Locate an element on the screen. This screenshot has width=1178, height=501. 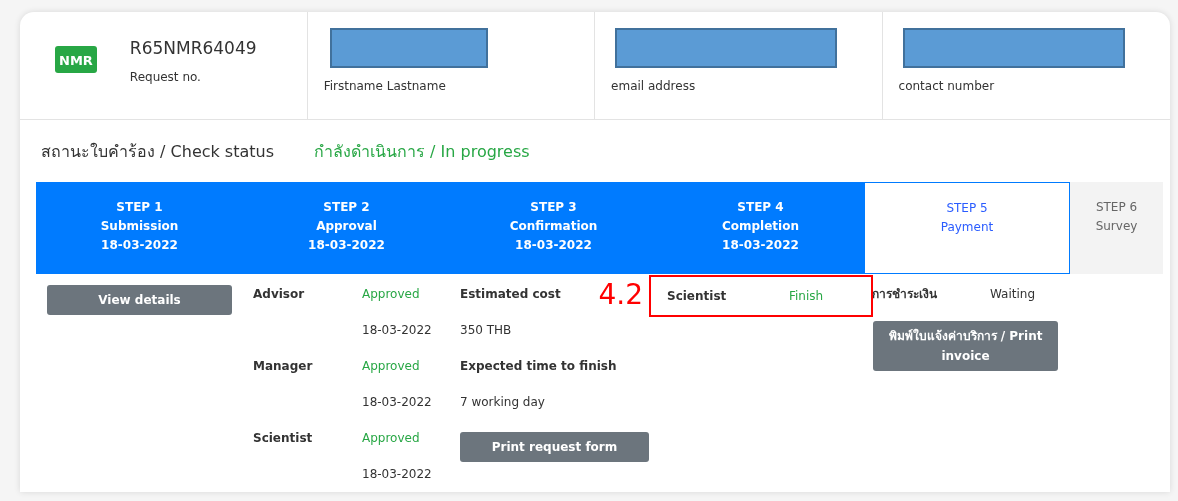
step-name: Survey is located at coordinates (1116, 226).